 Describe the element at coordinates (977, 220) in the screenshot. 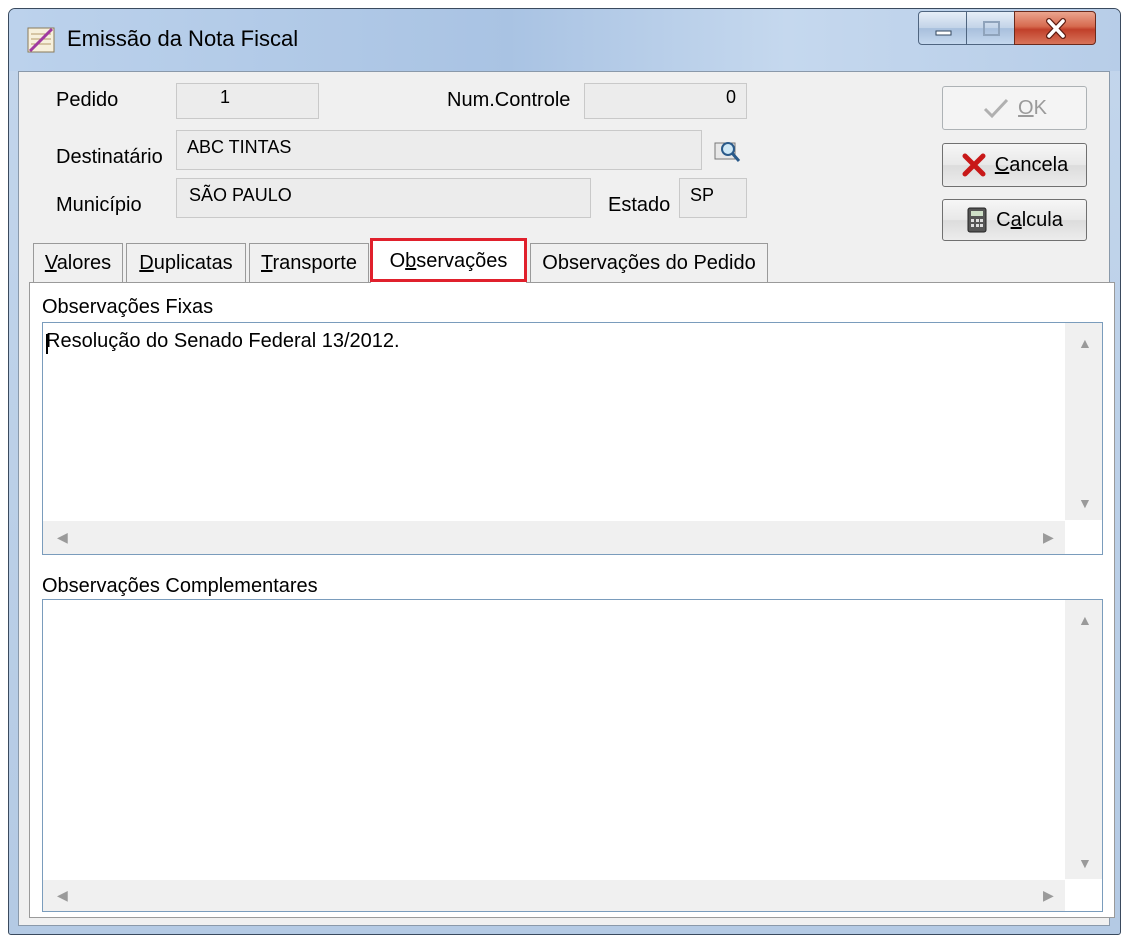

I see `calculator-icon` at that location.